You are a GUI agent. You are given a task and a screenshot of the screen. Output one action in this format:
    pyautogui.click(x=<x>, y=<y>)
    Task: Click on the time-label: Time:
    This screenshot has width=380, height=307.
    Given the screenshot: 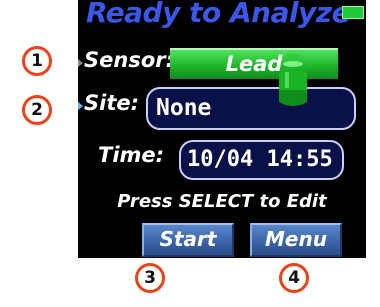 What is the action you would take?
    pyautogui.click(x=131, y=155)
    